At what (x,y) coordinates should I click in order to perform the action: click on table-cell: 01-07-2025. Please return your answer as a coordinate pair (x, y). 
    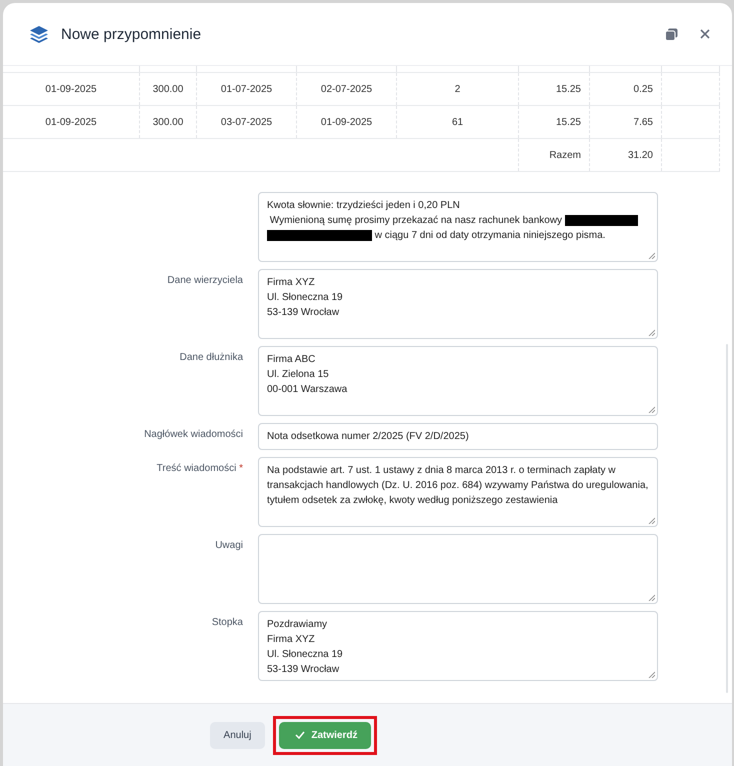
    Looking at the image, I should click on (246, 89).